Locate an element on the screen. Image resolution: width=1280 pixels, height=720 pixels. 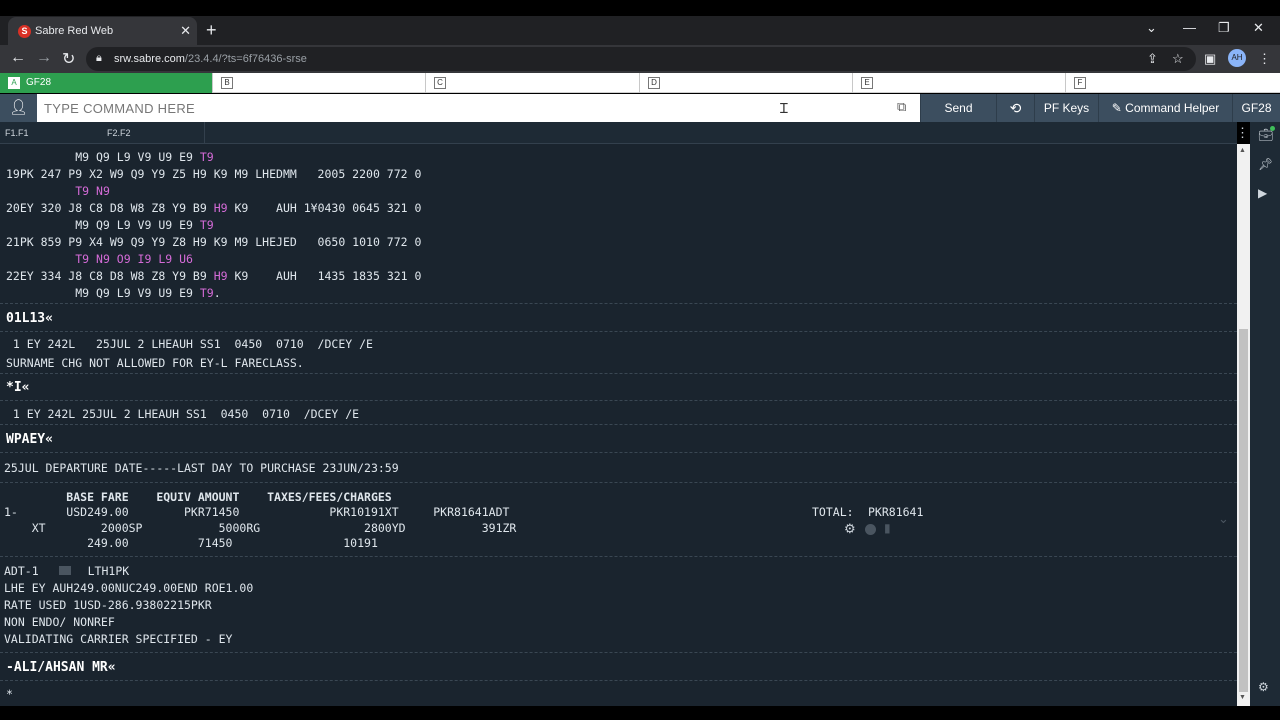
right-tool-panel: 💼︎ 📌︎ ▶ ⚙ is located at coordinates (1265, 414).